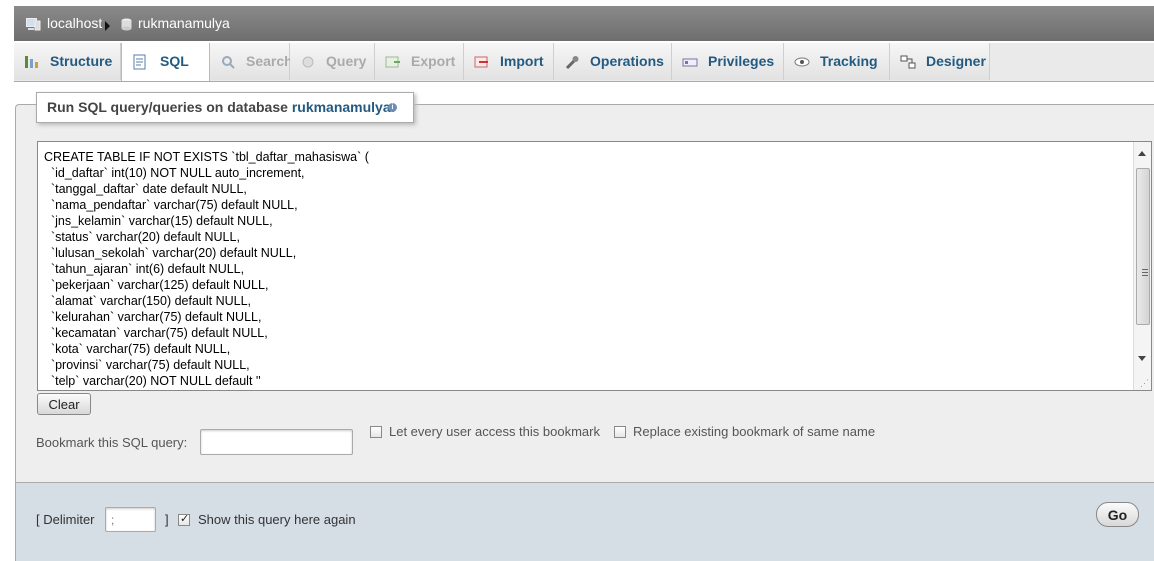 This screenshot has width=1154, height=561. I want to click on legend-text: Run SQL query/queries on database, so click(167, 107).